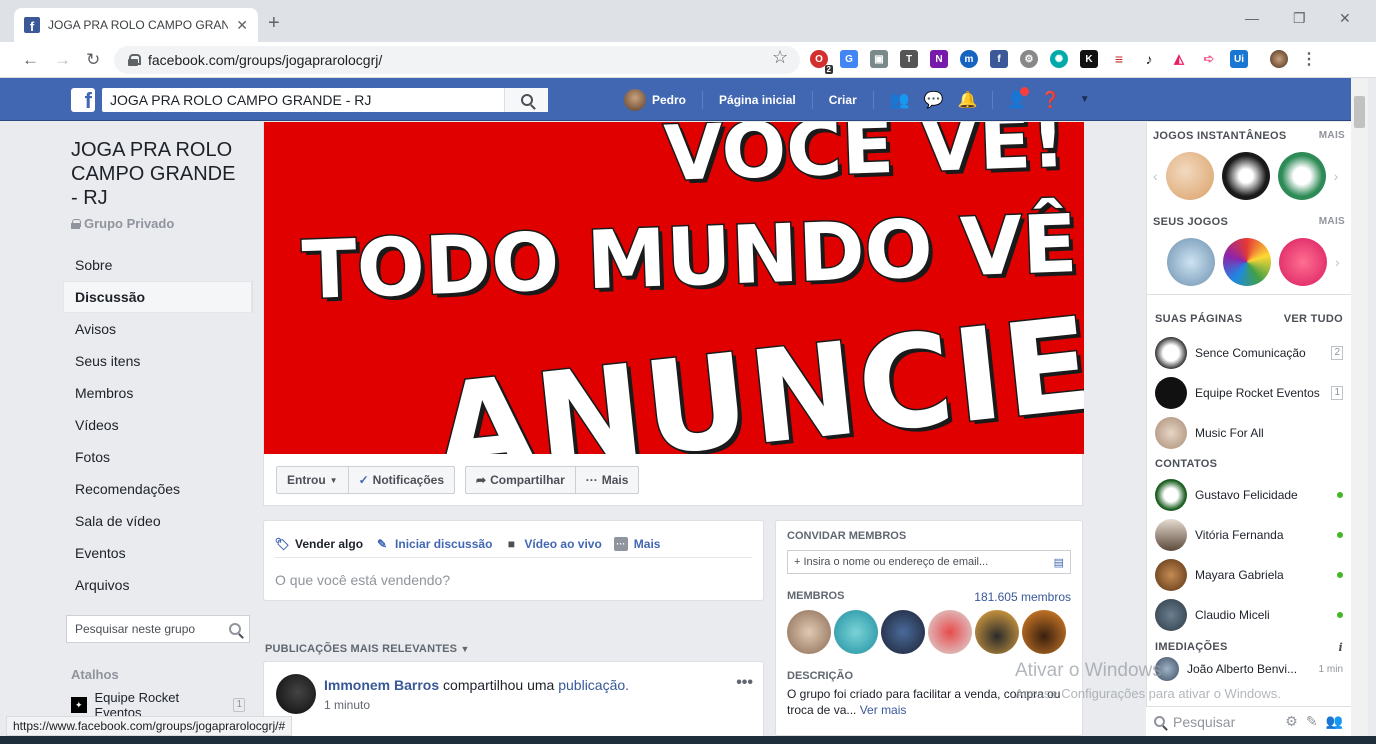 This screenshot has width=1376, height=744. Describe the element at coordinates (1119, 59) in the screenshot. I see `extension-icon: ≡` at that location.